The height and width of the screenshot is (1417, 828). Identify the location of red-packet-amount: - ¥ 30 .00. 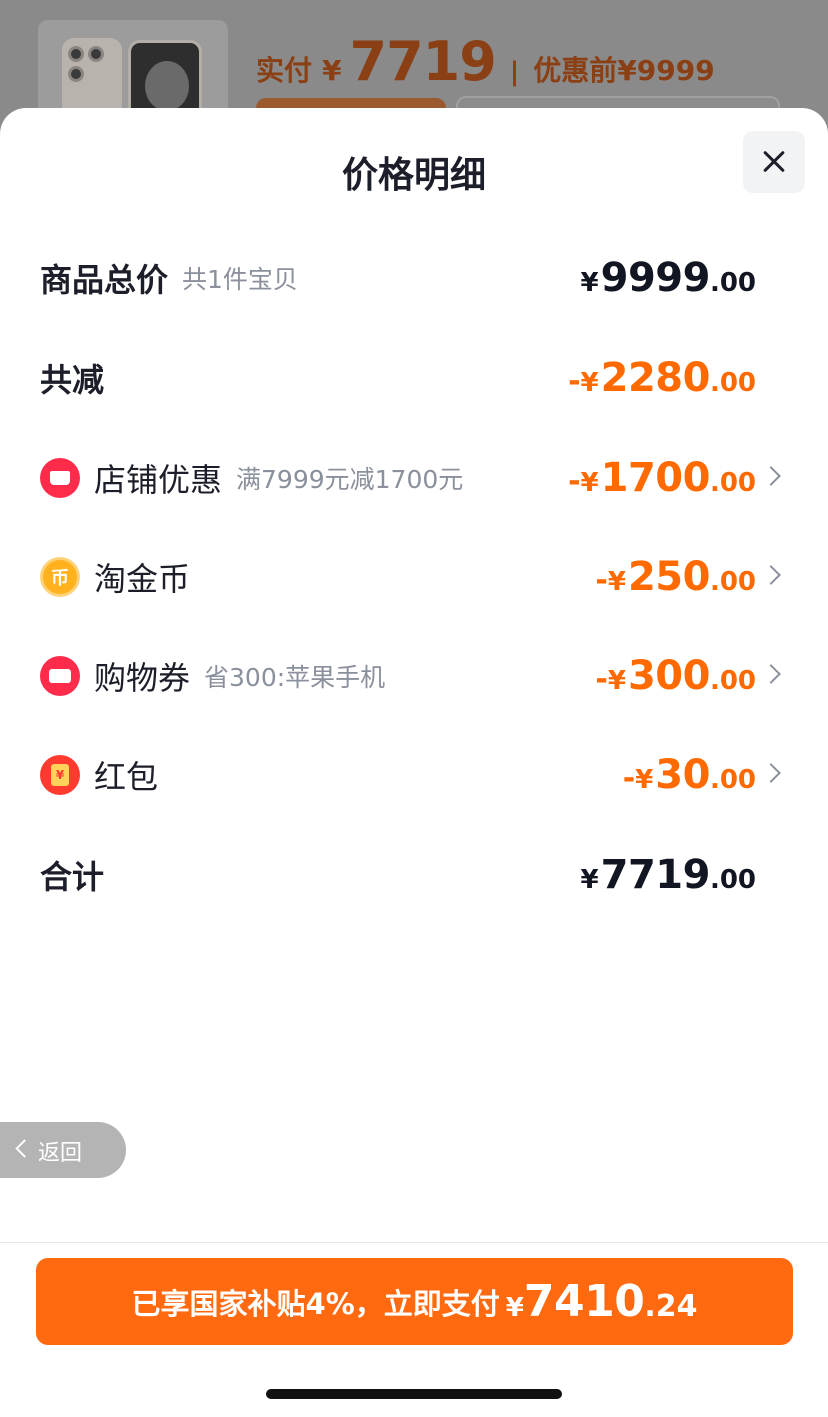
(689, 775).